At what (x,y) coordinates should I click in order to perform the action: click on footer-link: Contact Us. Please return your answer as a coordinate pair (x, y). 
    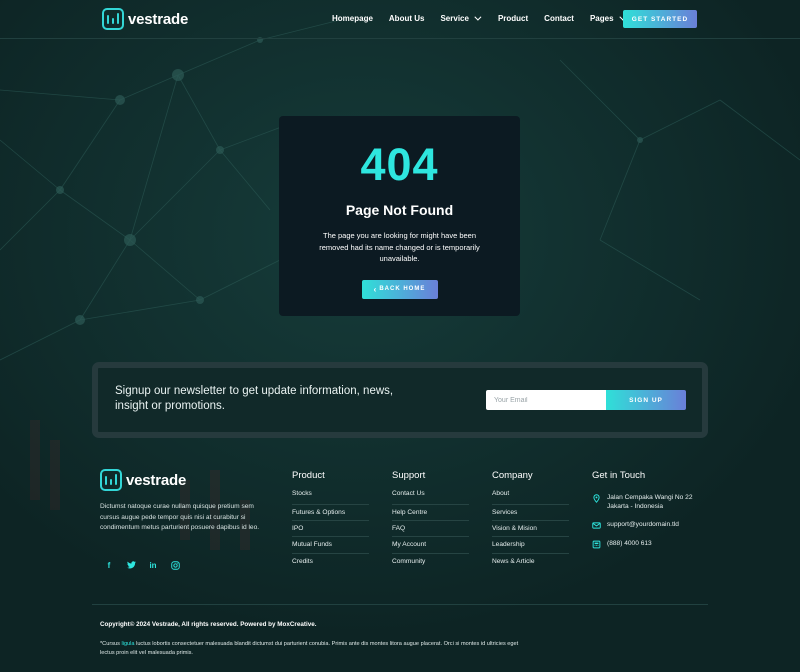
    Looking at the image, I should click on (430, 497).